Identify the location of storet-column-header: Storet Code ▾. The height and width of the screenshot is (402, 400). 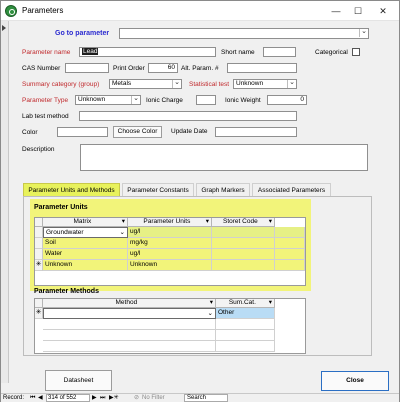
(243, 222).